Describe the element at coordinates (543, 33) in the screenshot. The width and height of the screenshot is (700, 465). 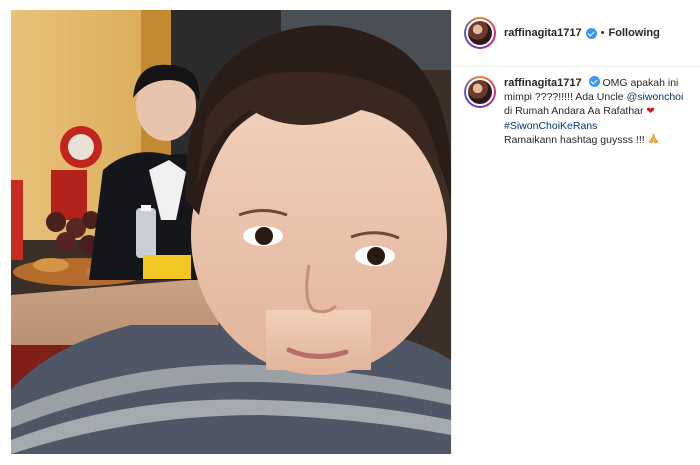
I see `author-username: raffinagita1717` at that location.